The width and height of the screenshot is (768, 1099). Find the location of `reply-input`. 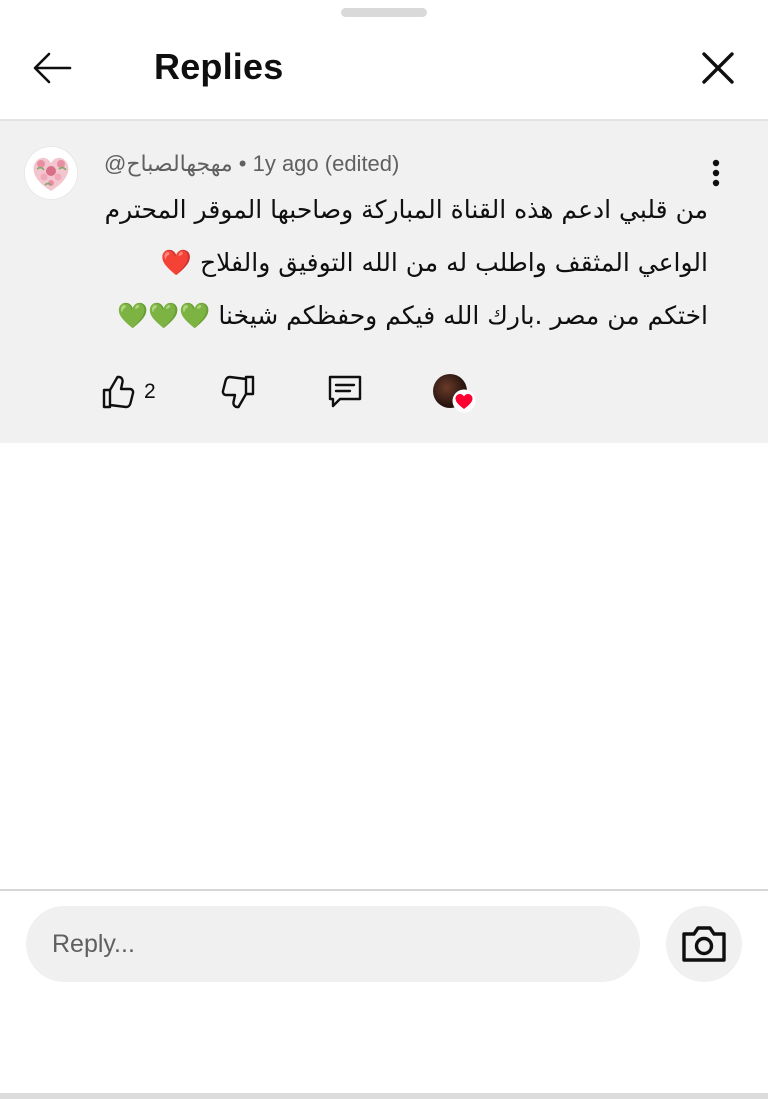

reply-input is located at coordinates (333, 944).